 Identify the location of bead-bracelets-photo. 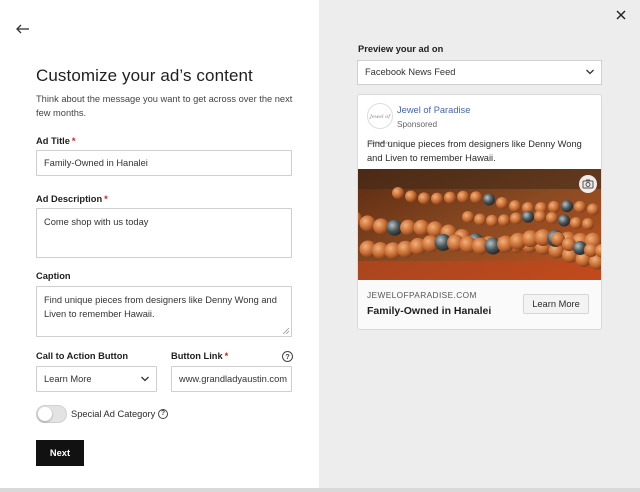
(479, 224).